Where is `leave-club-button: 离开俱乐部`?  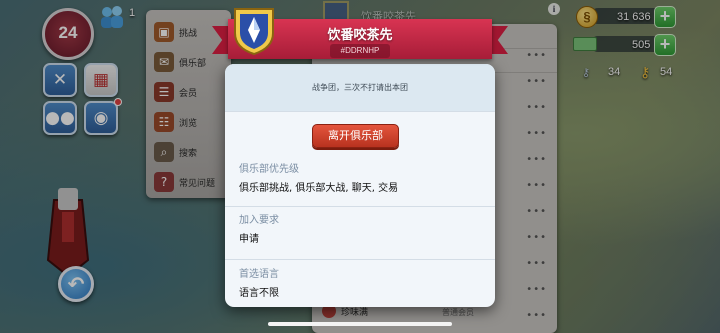
leave-club-button: 离开俱乐部 is located at coordinates (355, 136).